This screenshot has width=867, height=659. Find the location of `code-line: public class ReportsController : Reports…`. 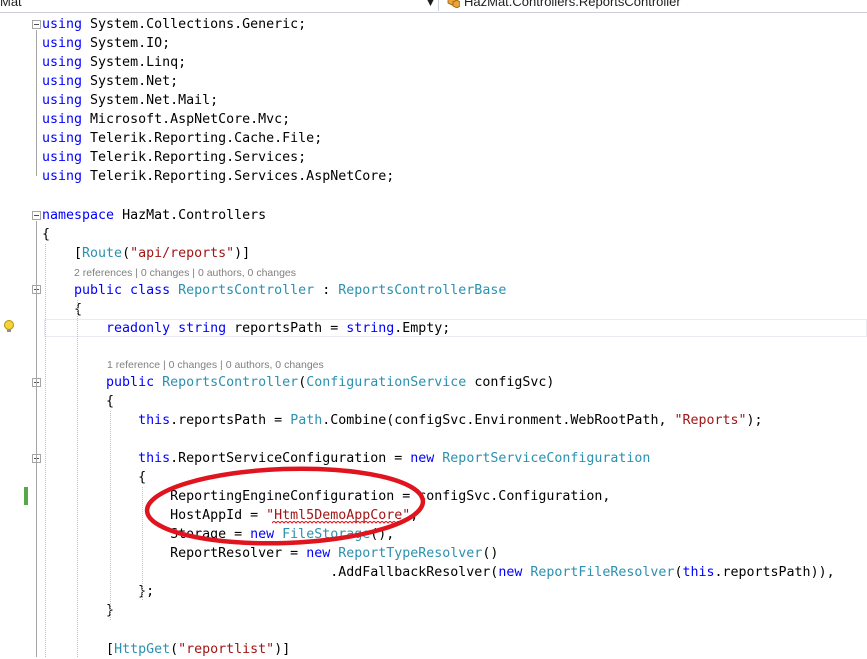

code-line: public class ReportsController : Reports… is located at coordinates (274, 290).